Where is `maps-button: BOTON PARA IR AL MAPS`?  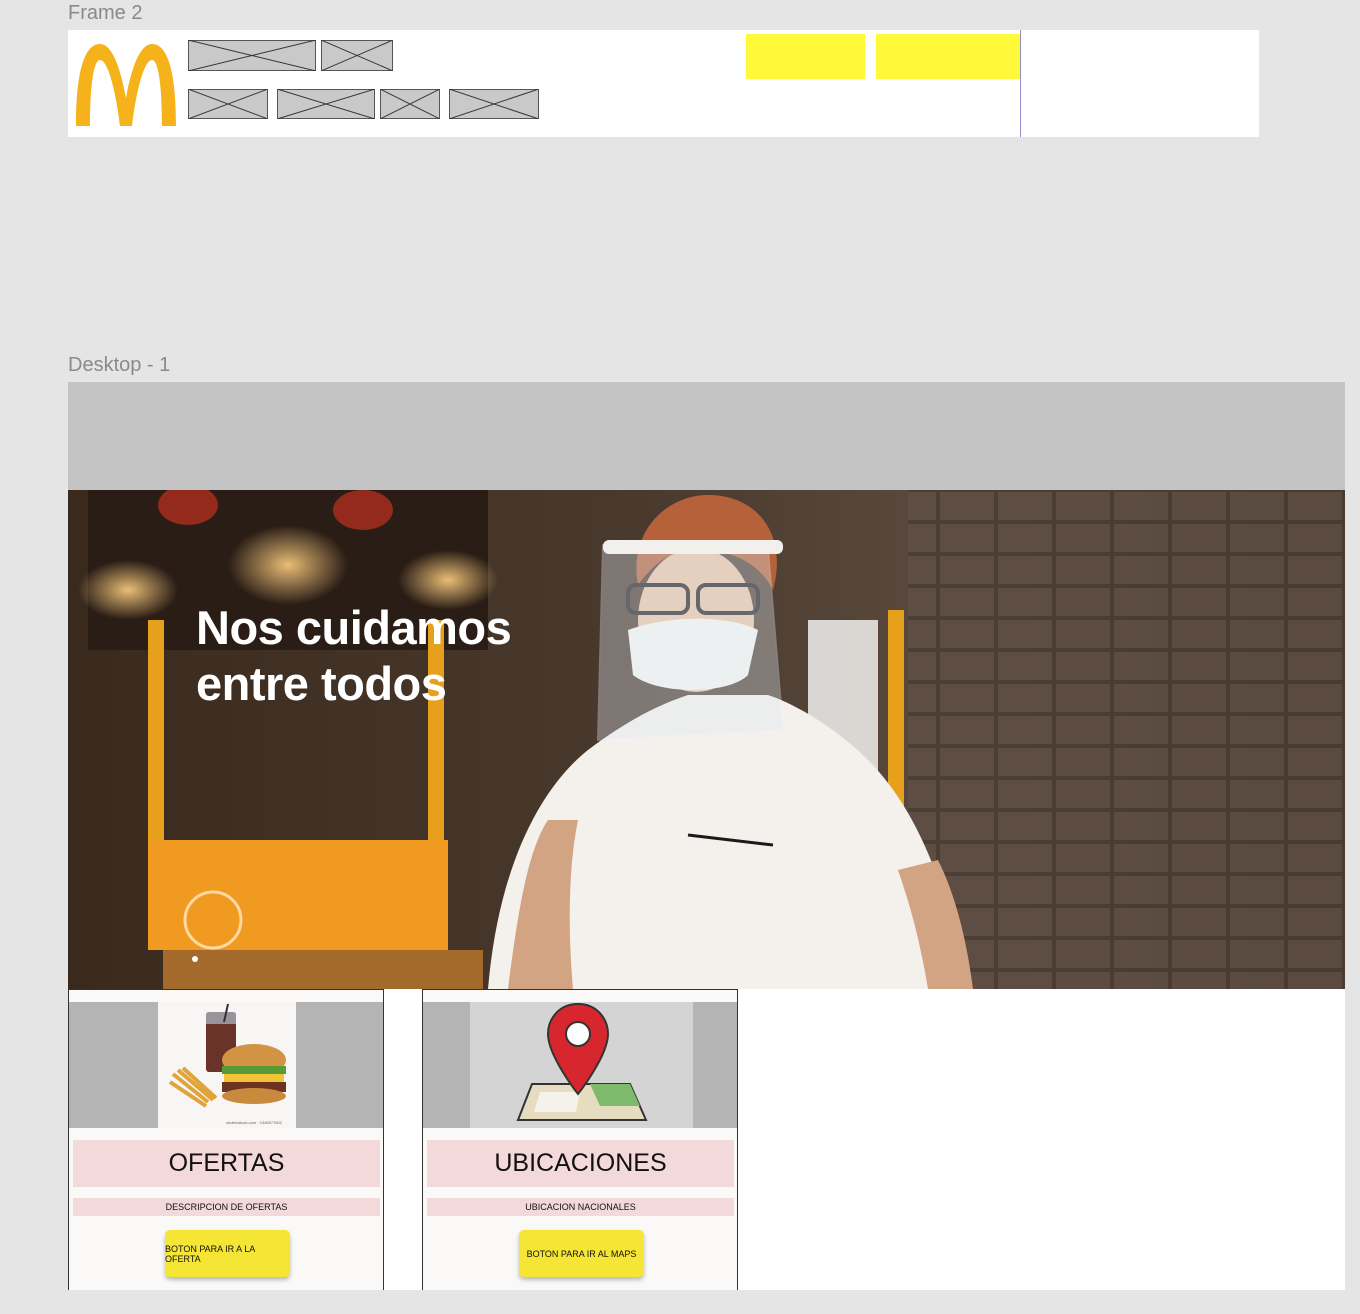 maps-button: BOTON PARA IR AL MAPS is located at coordinates (581, 1253).